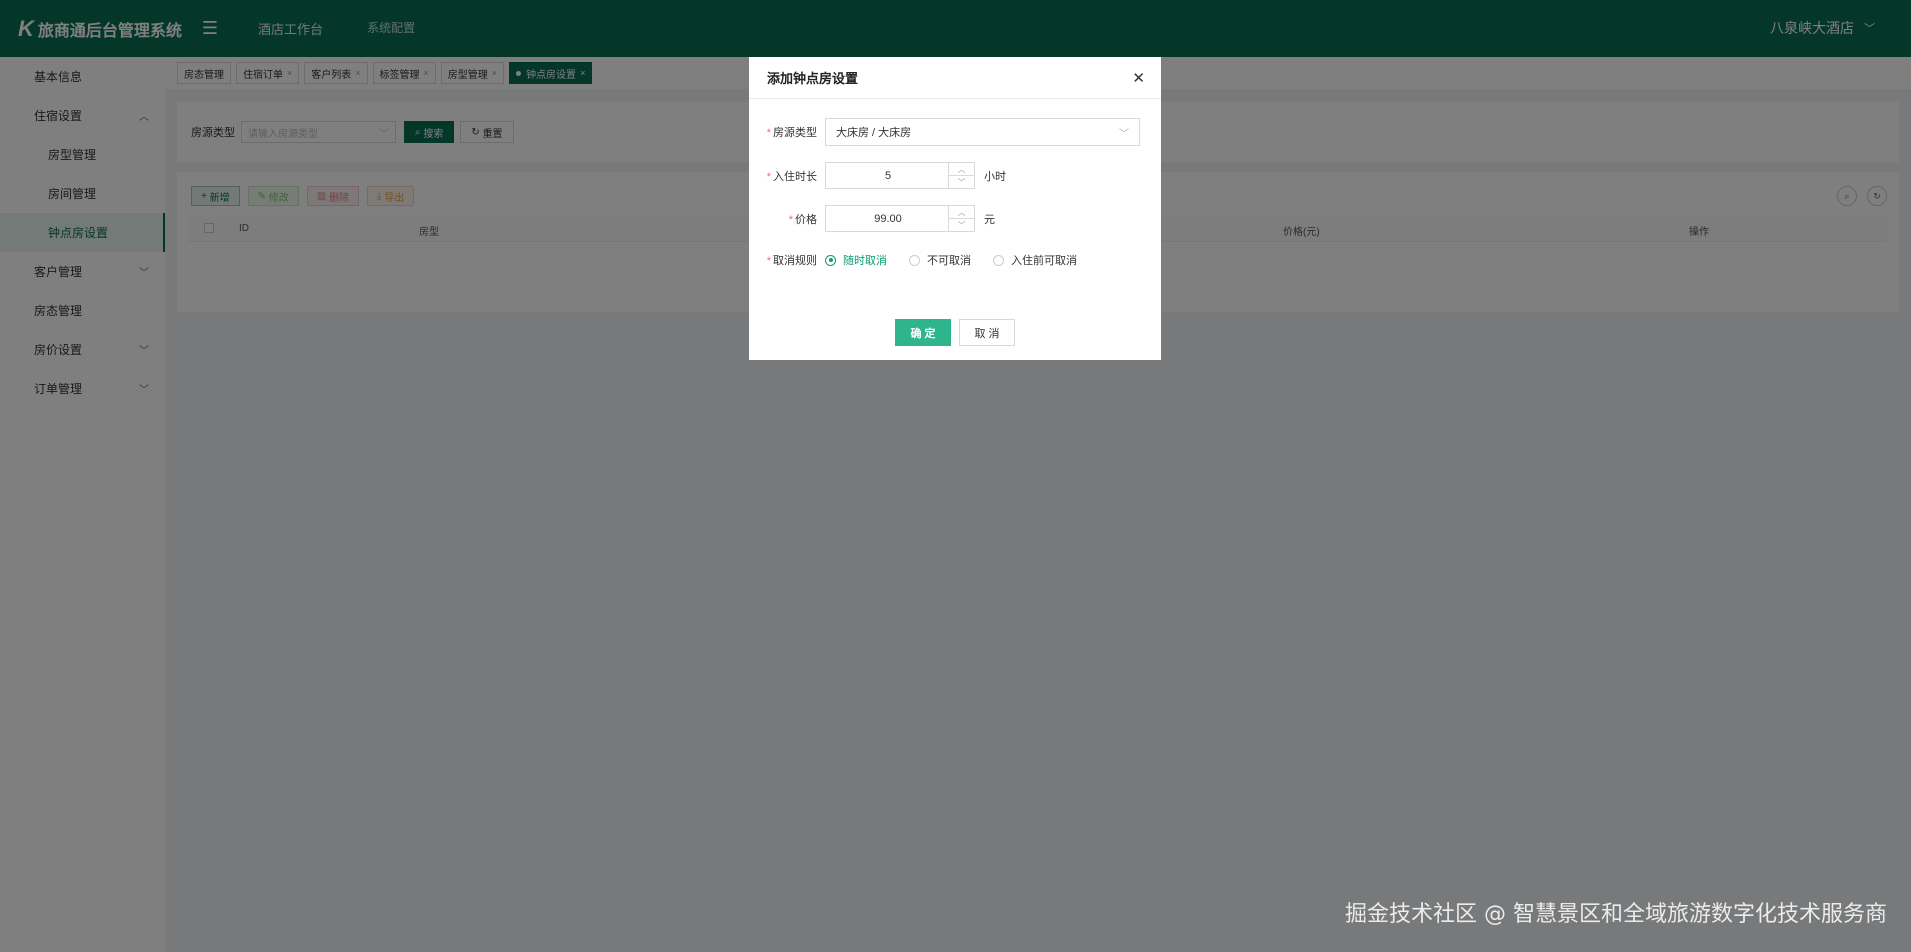  What do you see at coordinates (982, 132) in the screenshot?
I see `room-type-select: 大床房 / 大床房 ﹀` at bounding box center [982, 132].